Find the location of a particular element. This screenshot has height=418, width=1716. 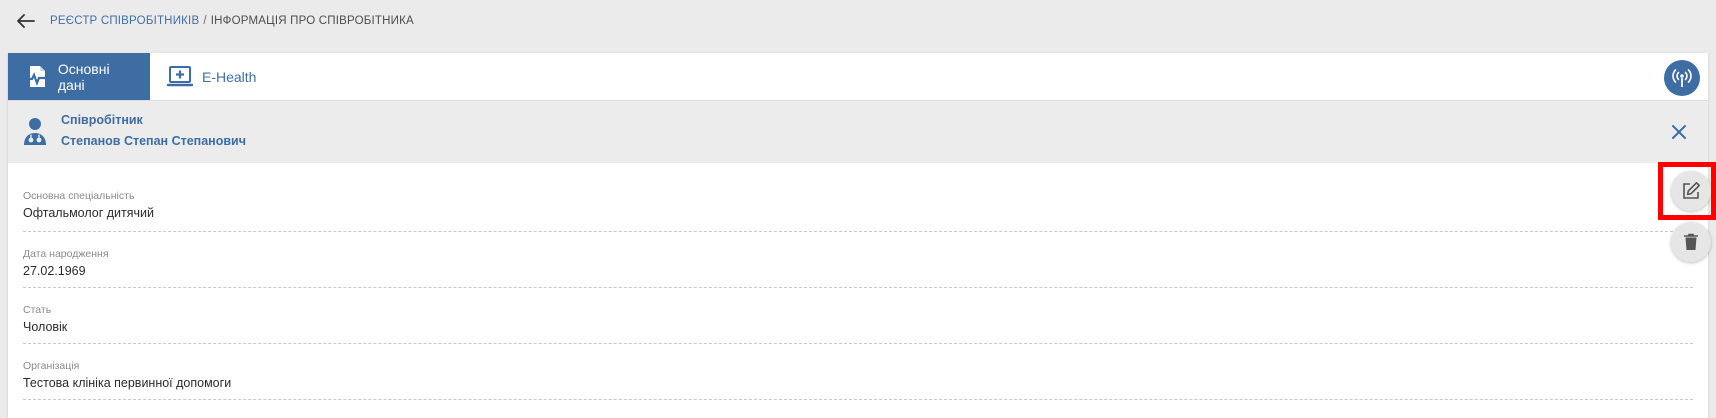

field-specialty-label: Основна спеціальність is located at coordinates (79, 196).